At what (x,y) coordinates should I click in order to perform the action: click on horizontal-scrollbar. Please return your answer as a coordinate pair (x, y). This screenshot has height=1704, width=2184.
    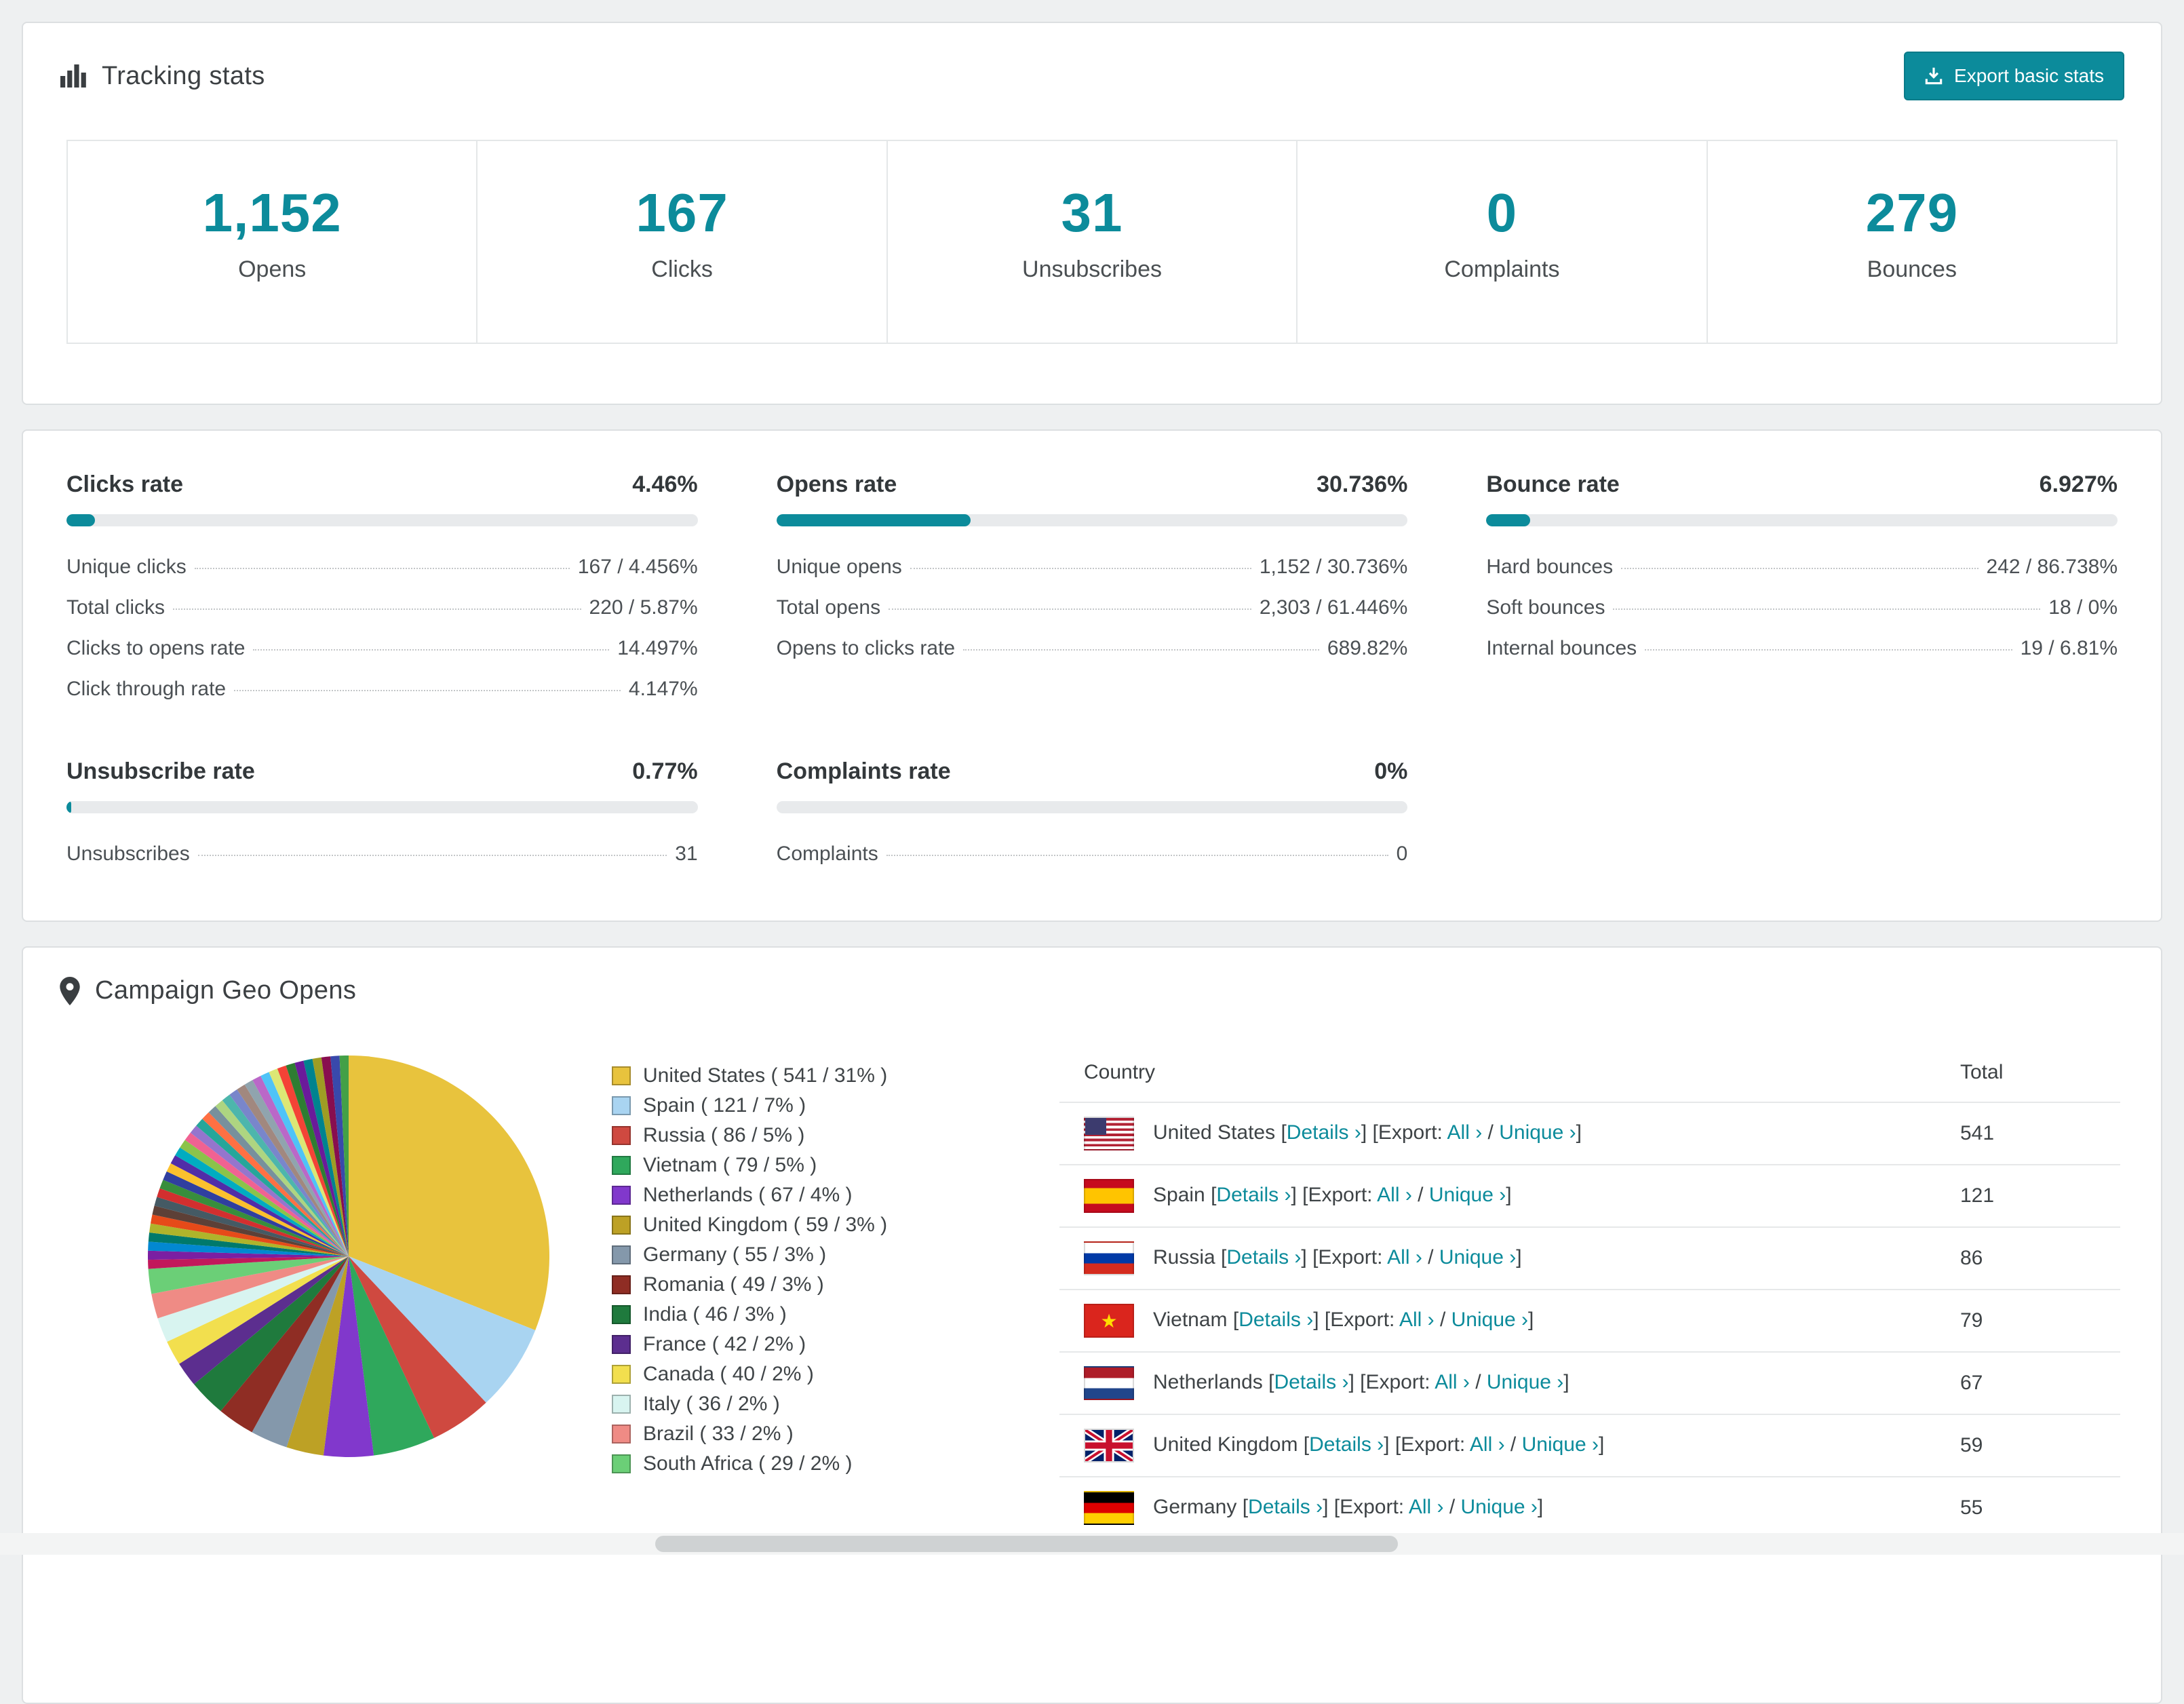
    Looking at the image, I should click on (1092, 1544).